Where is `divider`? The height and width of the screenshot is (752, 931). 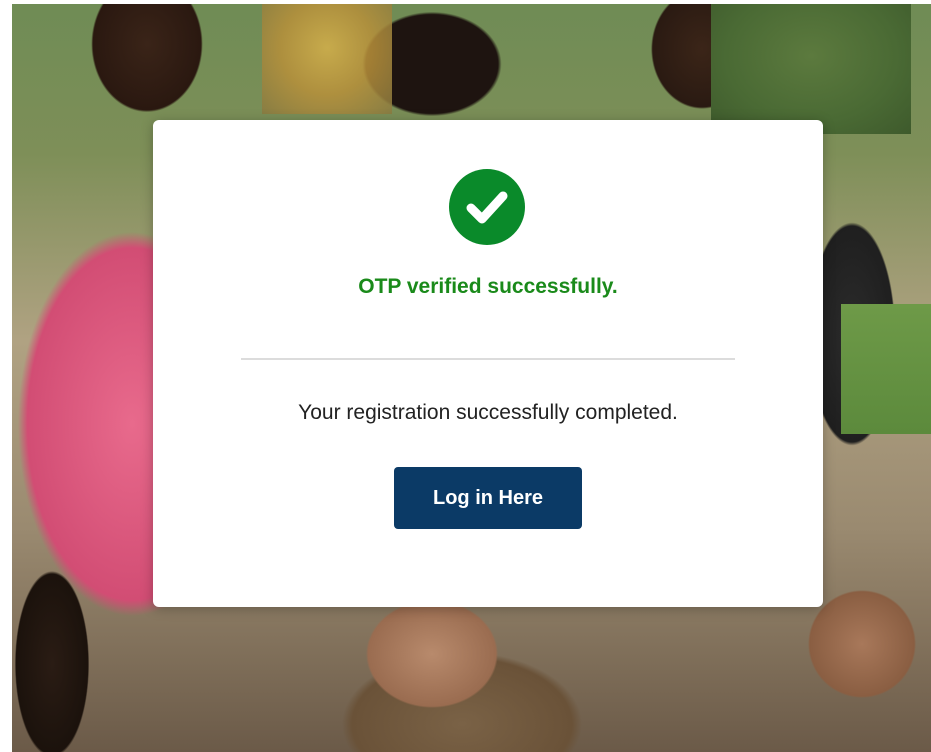 divider is located at coordinates (488, 359).